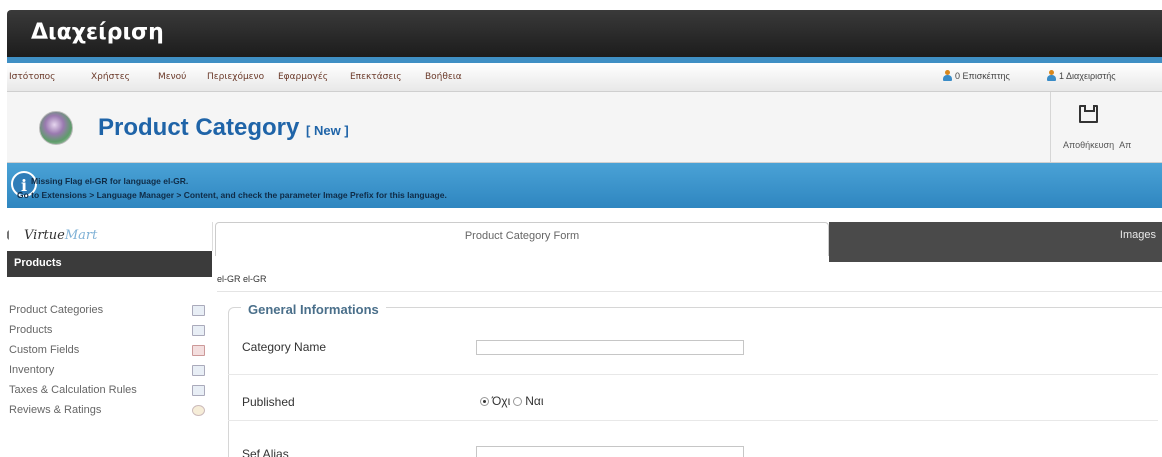  I want to click on menu-item-help: Βοήθεια, so click(443, 77).